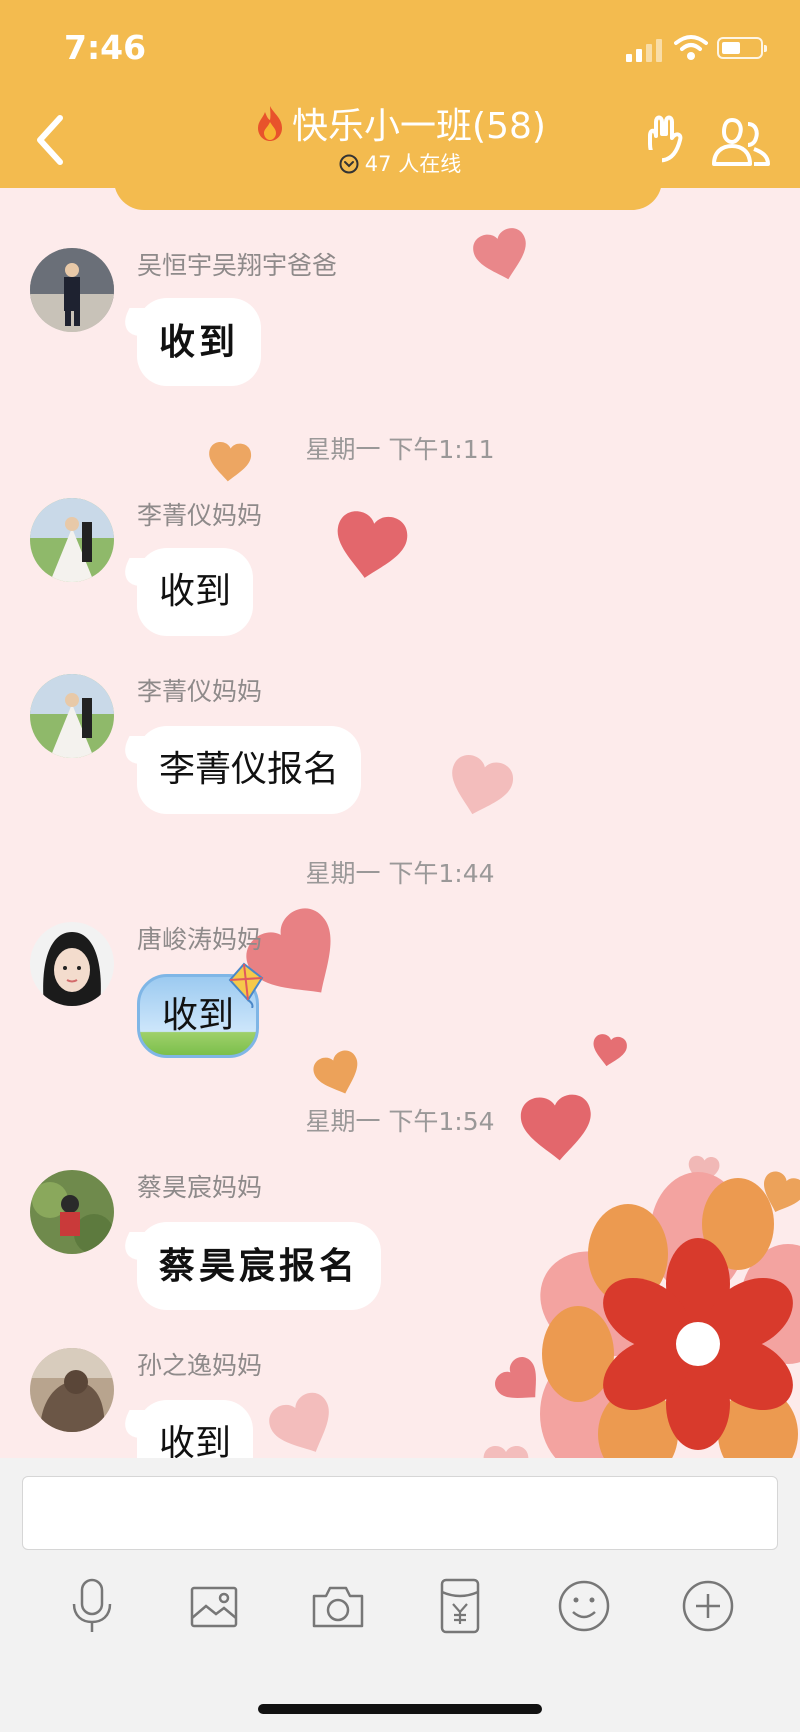 The width and height of the screenshot is (800, 1732). I want to click on message-bubble: 蔡昊宸报名, so click(259, 1266).